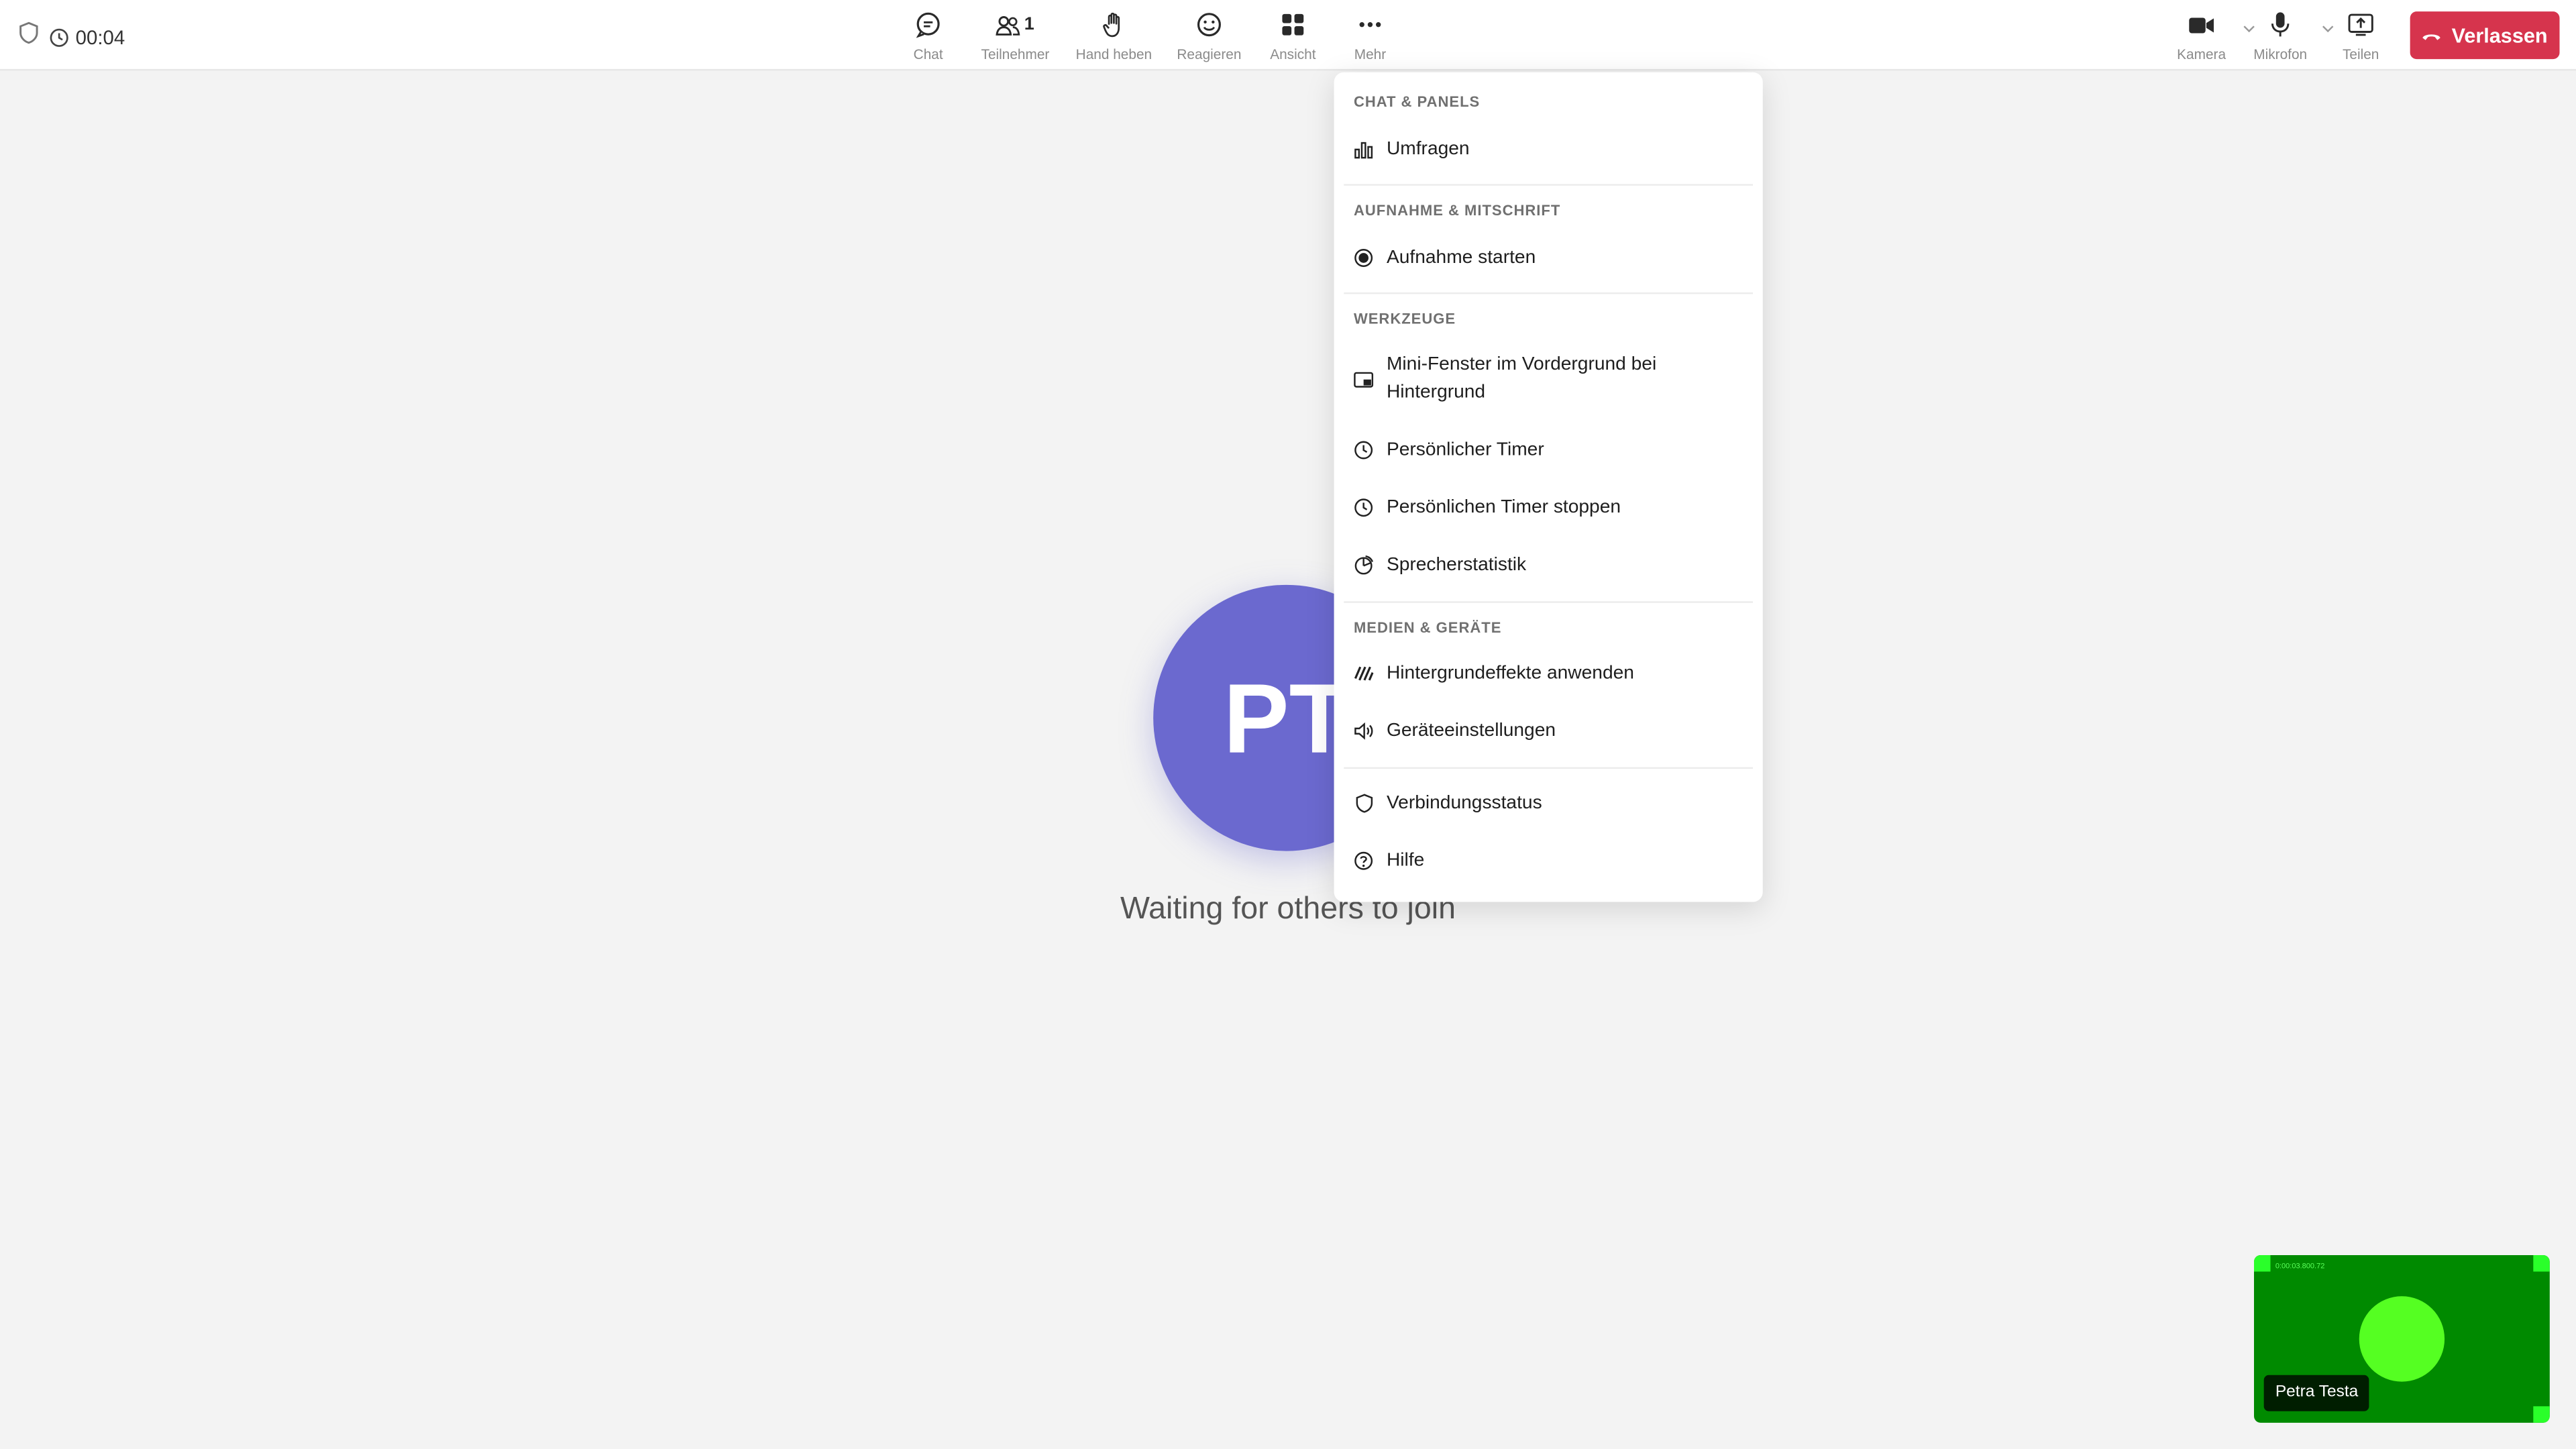 The width and height of the screenshot is (2576, 1449). What do you see at coordinates (1457, 210) in the screenshot?
I see `menu-section-header-recording: AUFNAHME & MITSCHRIFT` at bounding box center [1457, 210].